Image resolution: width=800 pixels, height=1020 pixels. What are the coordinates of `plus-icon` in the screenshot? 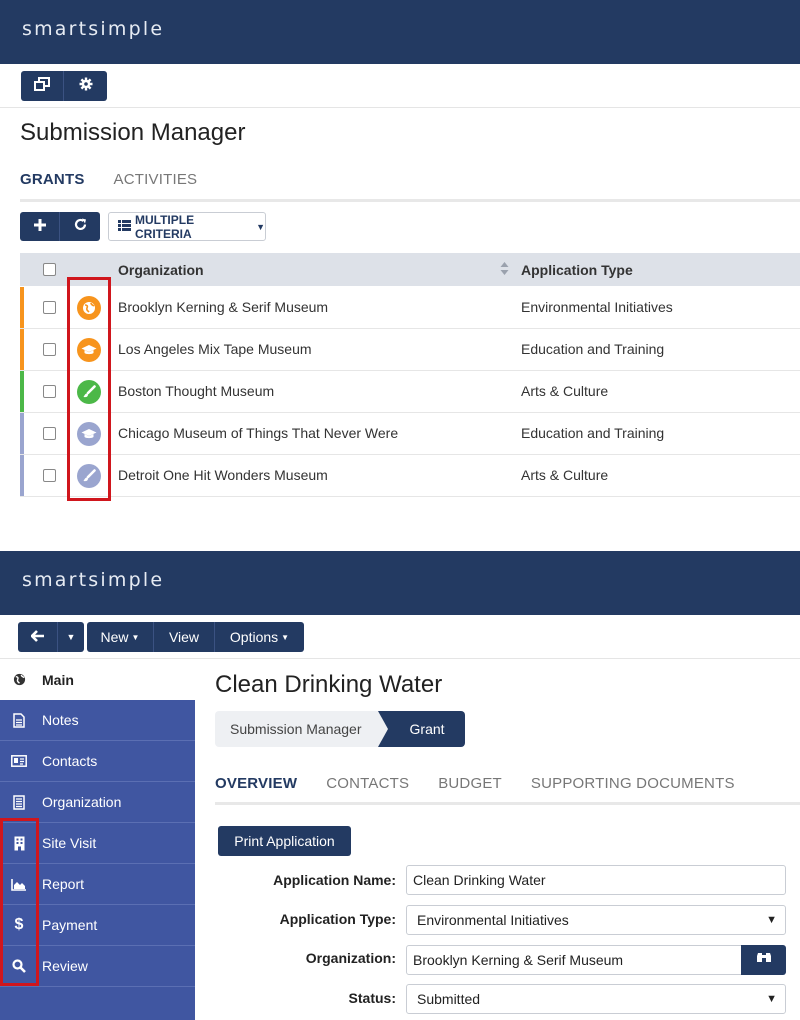 It's located at (39, 227).